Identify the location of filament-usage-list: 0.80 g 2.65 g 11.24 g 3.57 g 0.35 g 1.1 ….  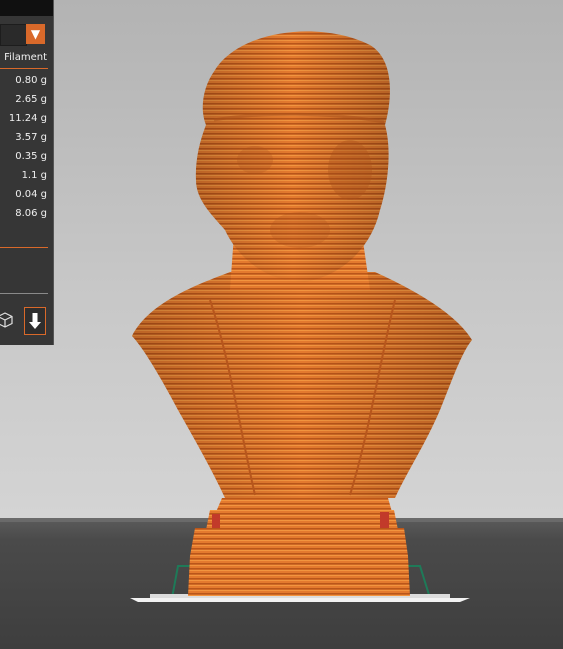
(25, 147).